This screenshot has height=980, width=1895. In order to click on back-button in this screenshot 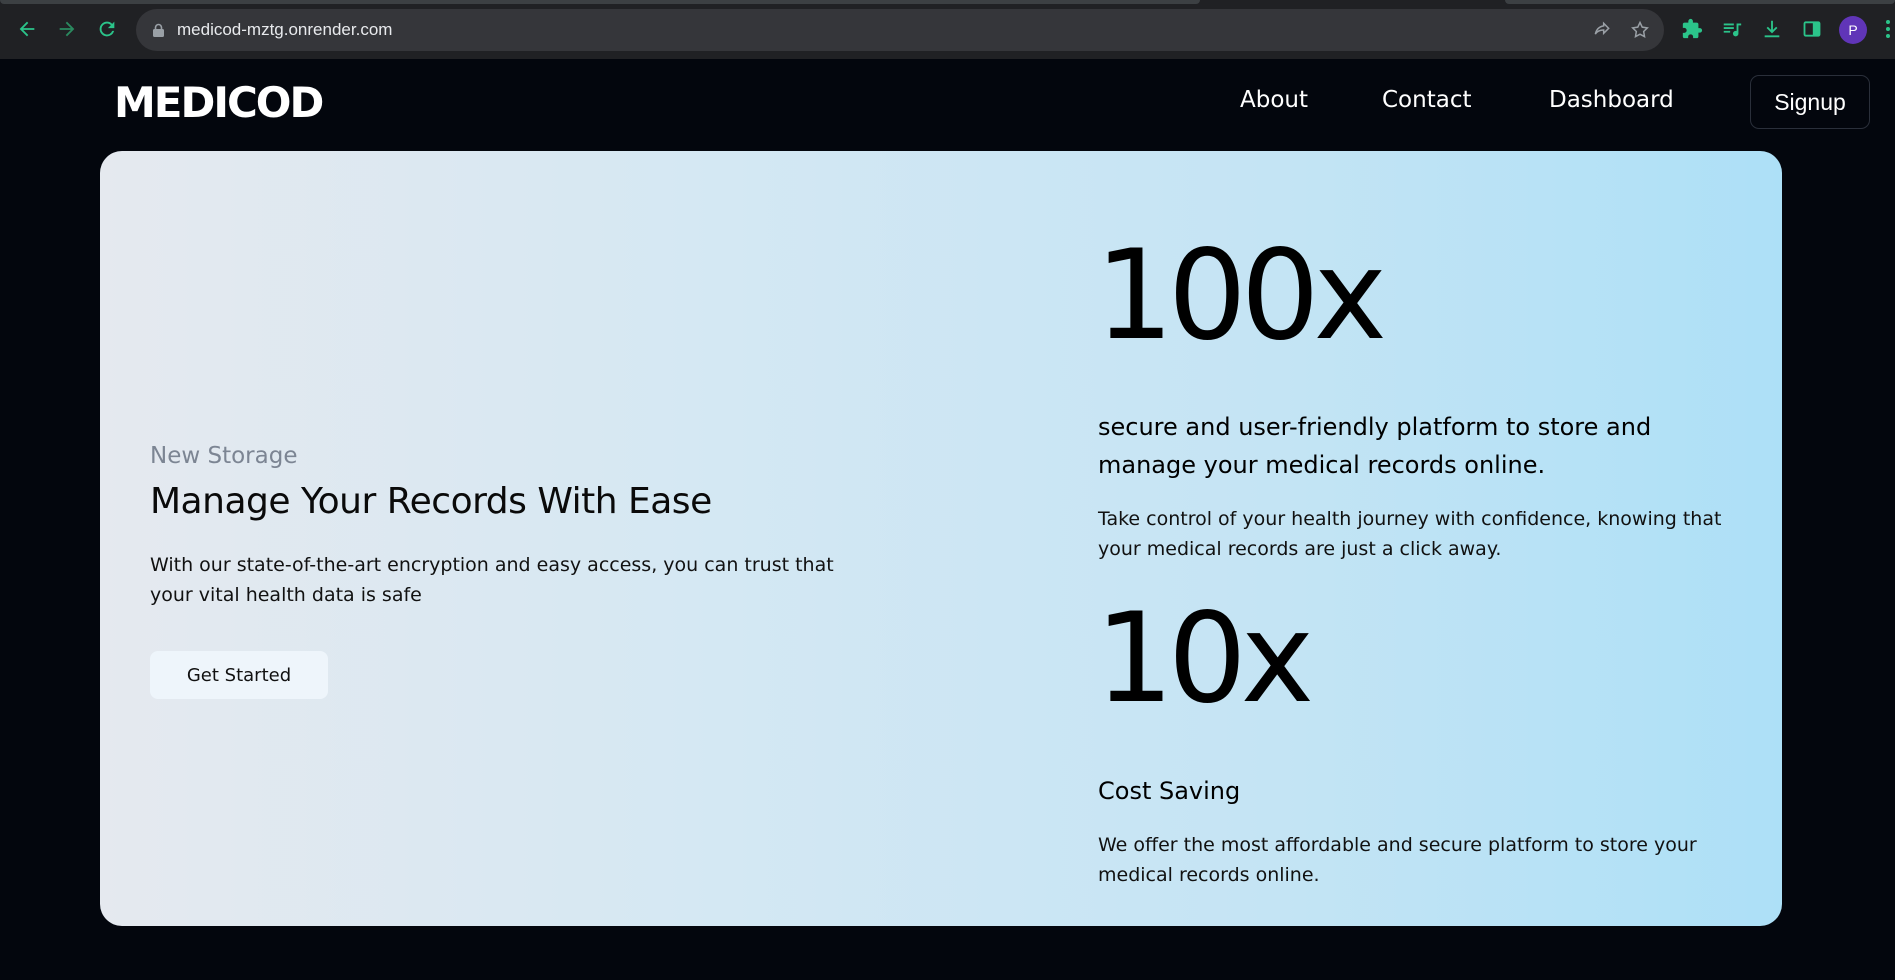, I will do `click(27, 29)`.